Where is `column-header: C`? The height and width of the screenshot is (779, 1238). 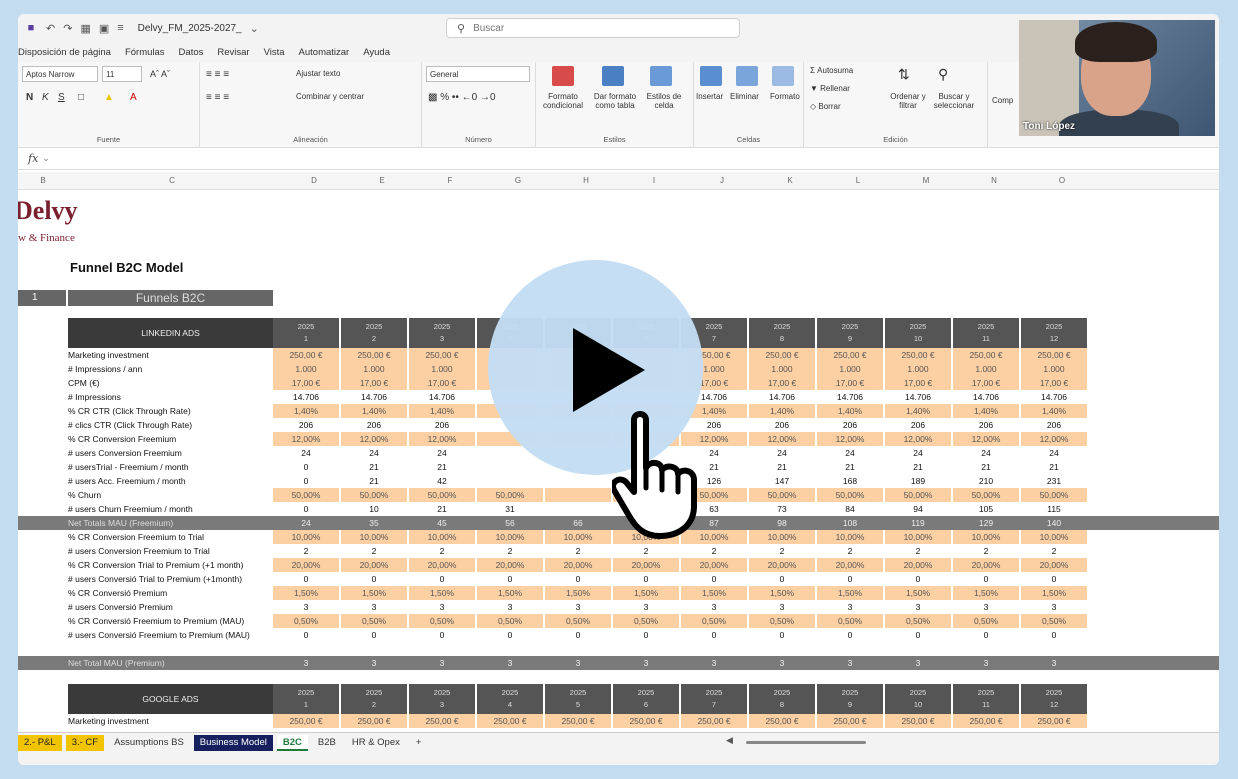 column-header: C is located at coordinates (172, 180).